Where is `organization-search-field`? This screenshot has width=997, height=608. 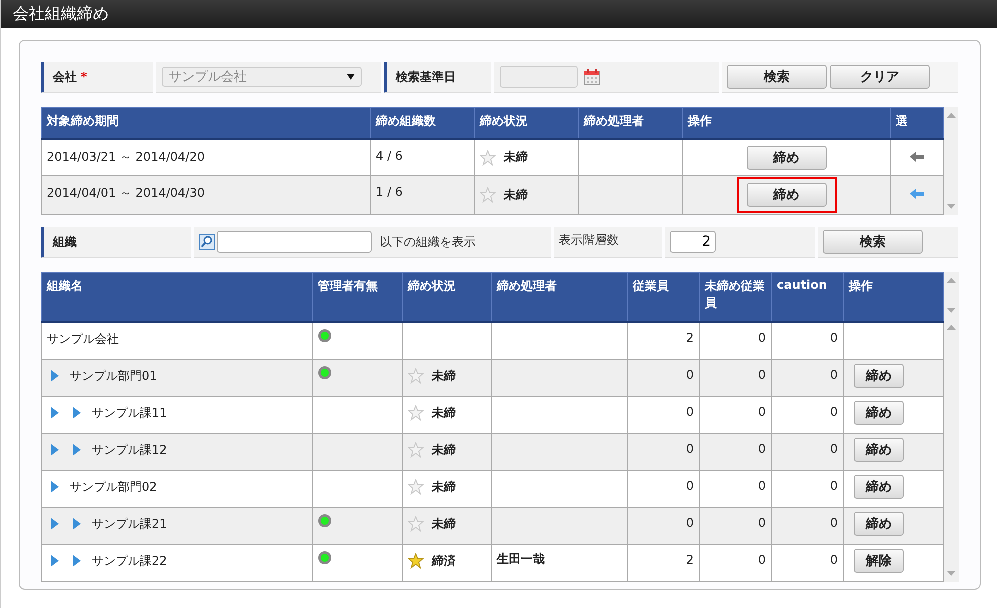
organization-search-field is located at coordinates (294, 242).